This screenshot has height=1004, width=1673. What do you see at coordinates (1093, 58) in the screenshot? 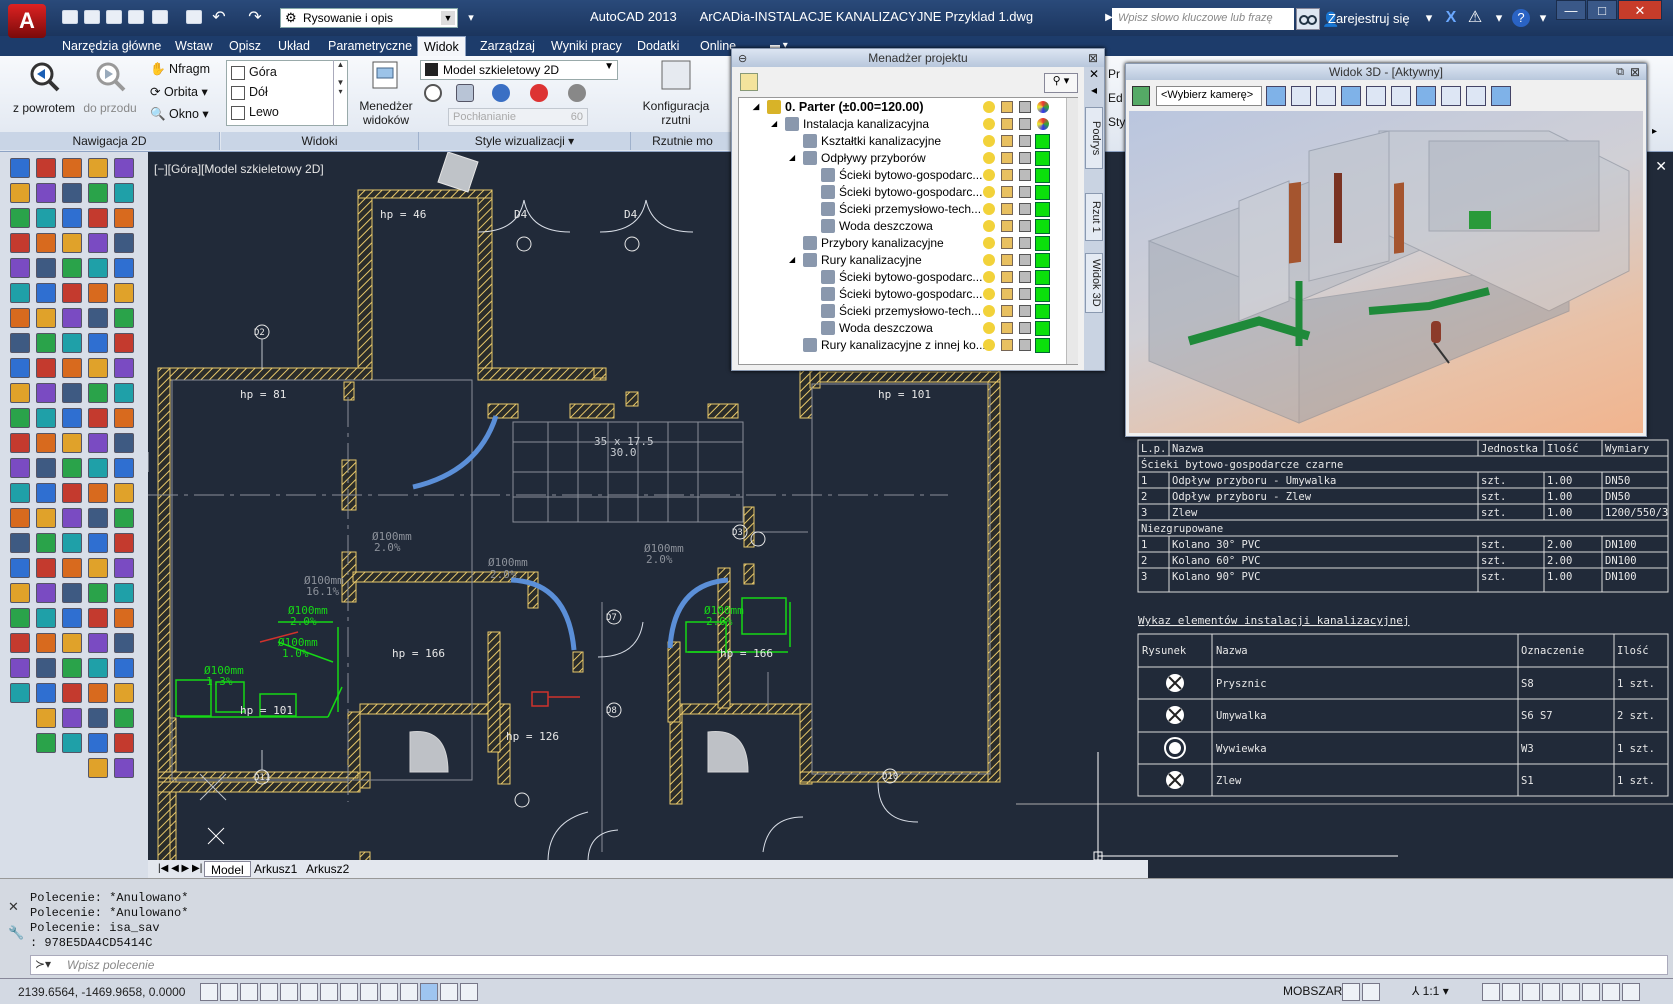
I see `close-panel-icon: ⊠` at bounding box center [1093, 58].